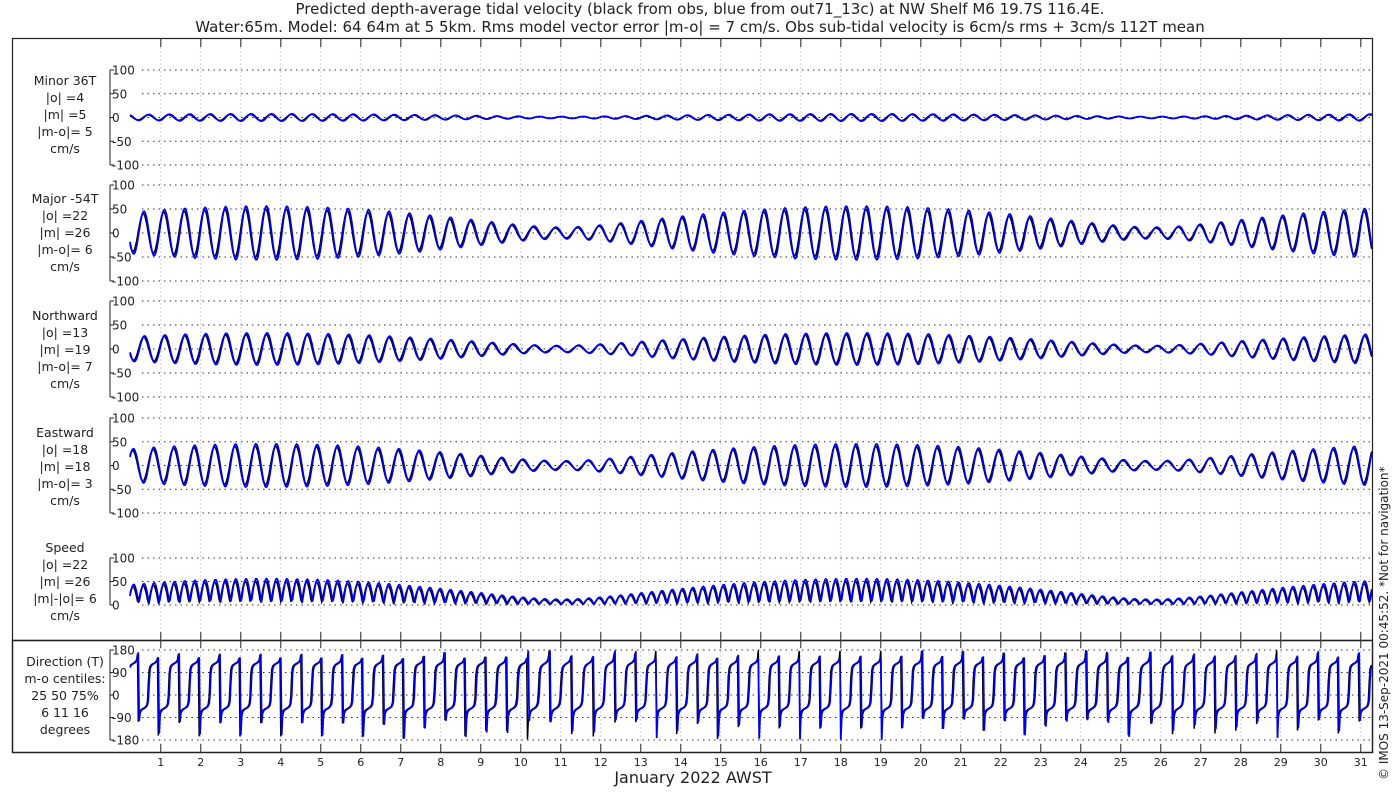 This screenshot has height=804, width=1400. What do you see at coordinates (65, 466) in the screenshot?
I see `panel-label-line: |m| =18` at bounding box center [65, 466].